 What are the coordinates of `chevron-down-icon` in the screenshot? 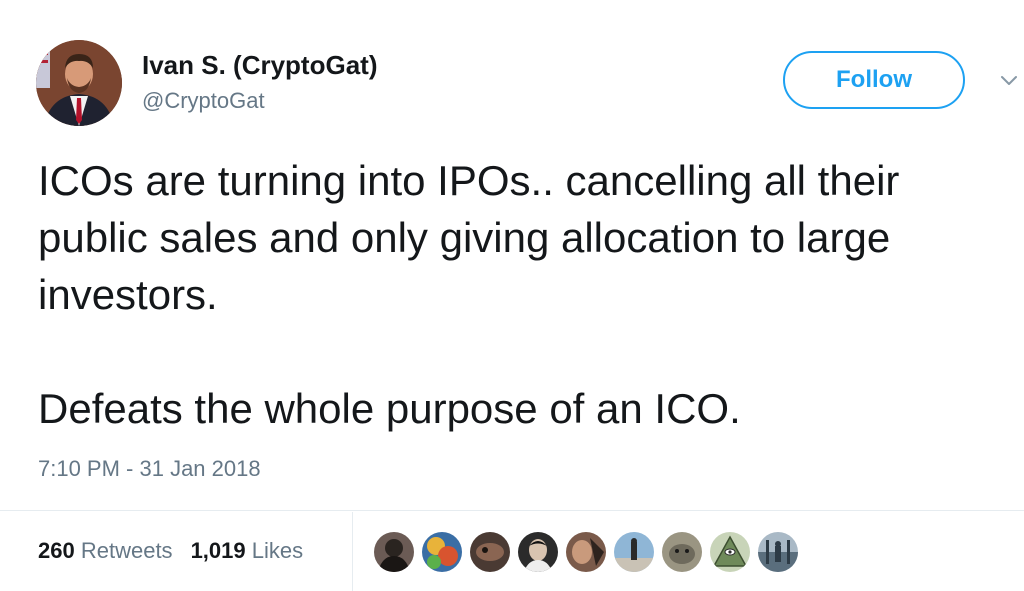 It's located at (1009, 81).